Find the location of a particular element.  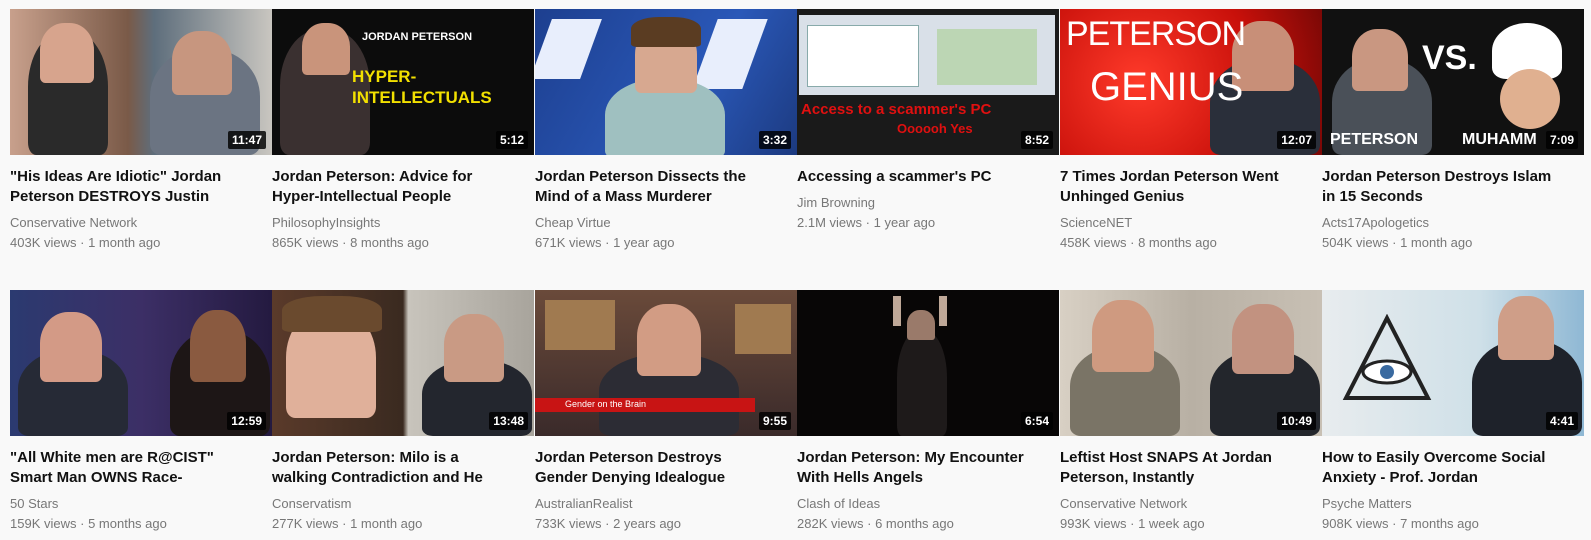

view-count: 2.1M views is located at coordinates (830, 222).